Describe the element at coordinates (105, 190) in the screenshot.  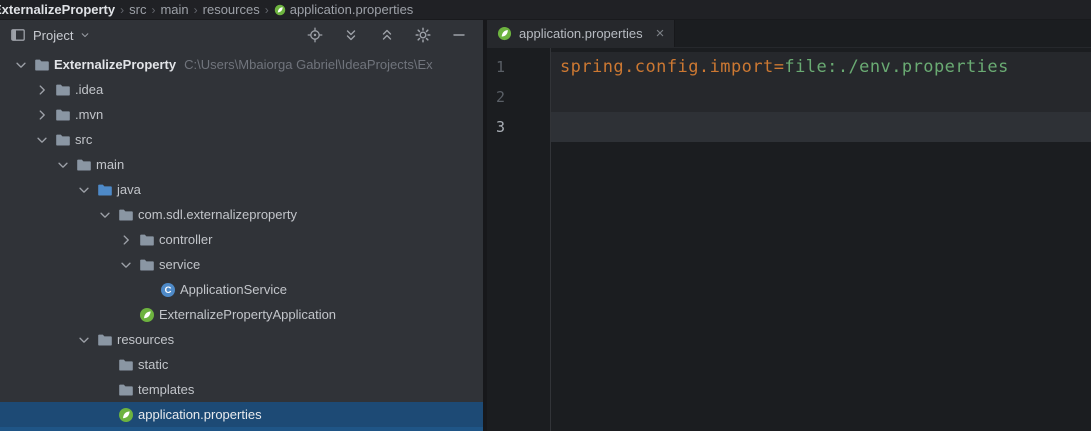
I see `source-folder-icon` at that location.